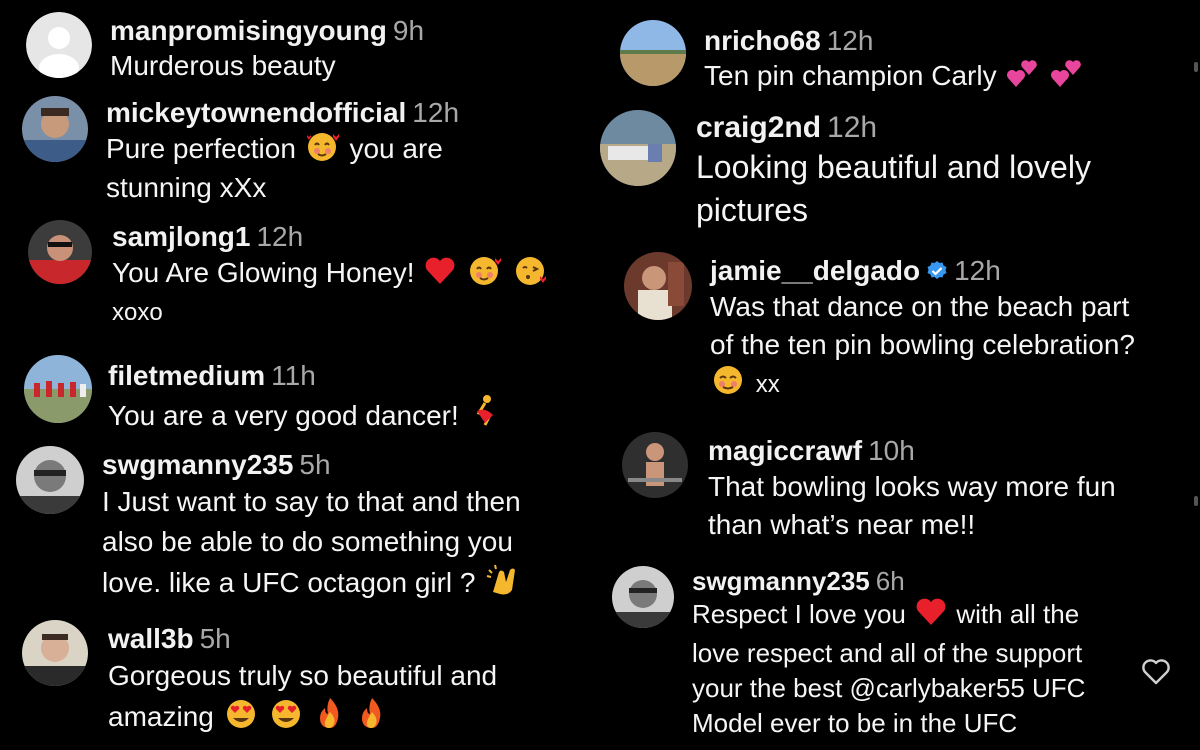  Describe the element at coordinates (306, 47) in the screenshot. I see `comment-item: manpromisingyoung 9h Murderous beauty` at that location.